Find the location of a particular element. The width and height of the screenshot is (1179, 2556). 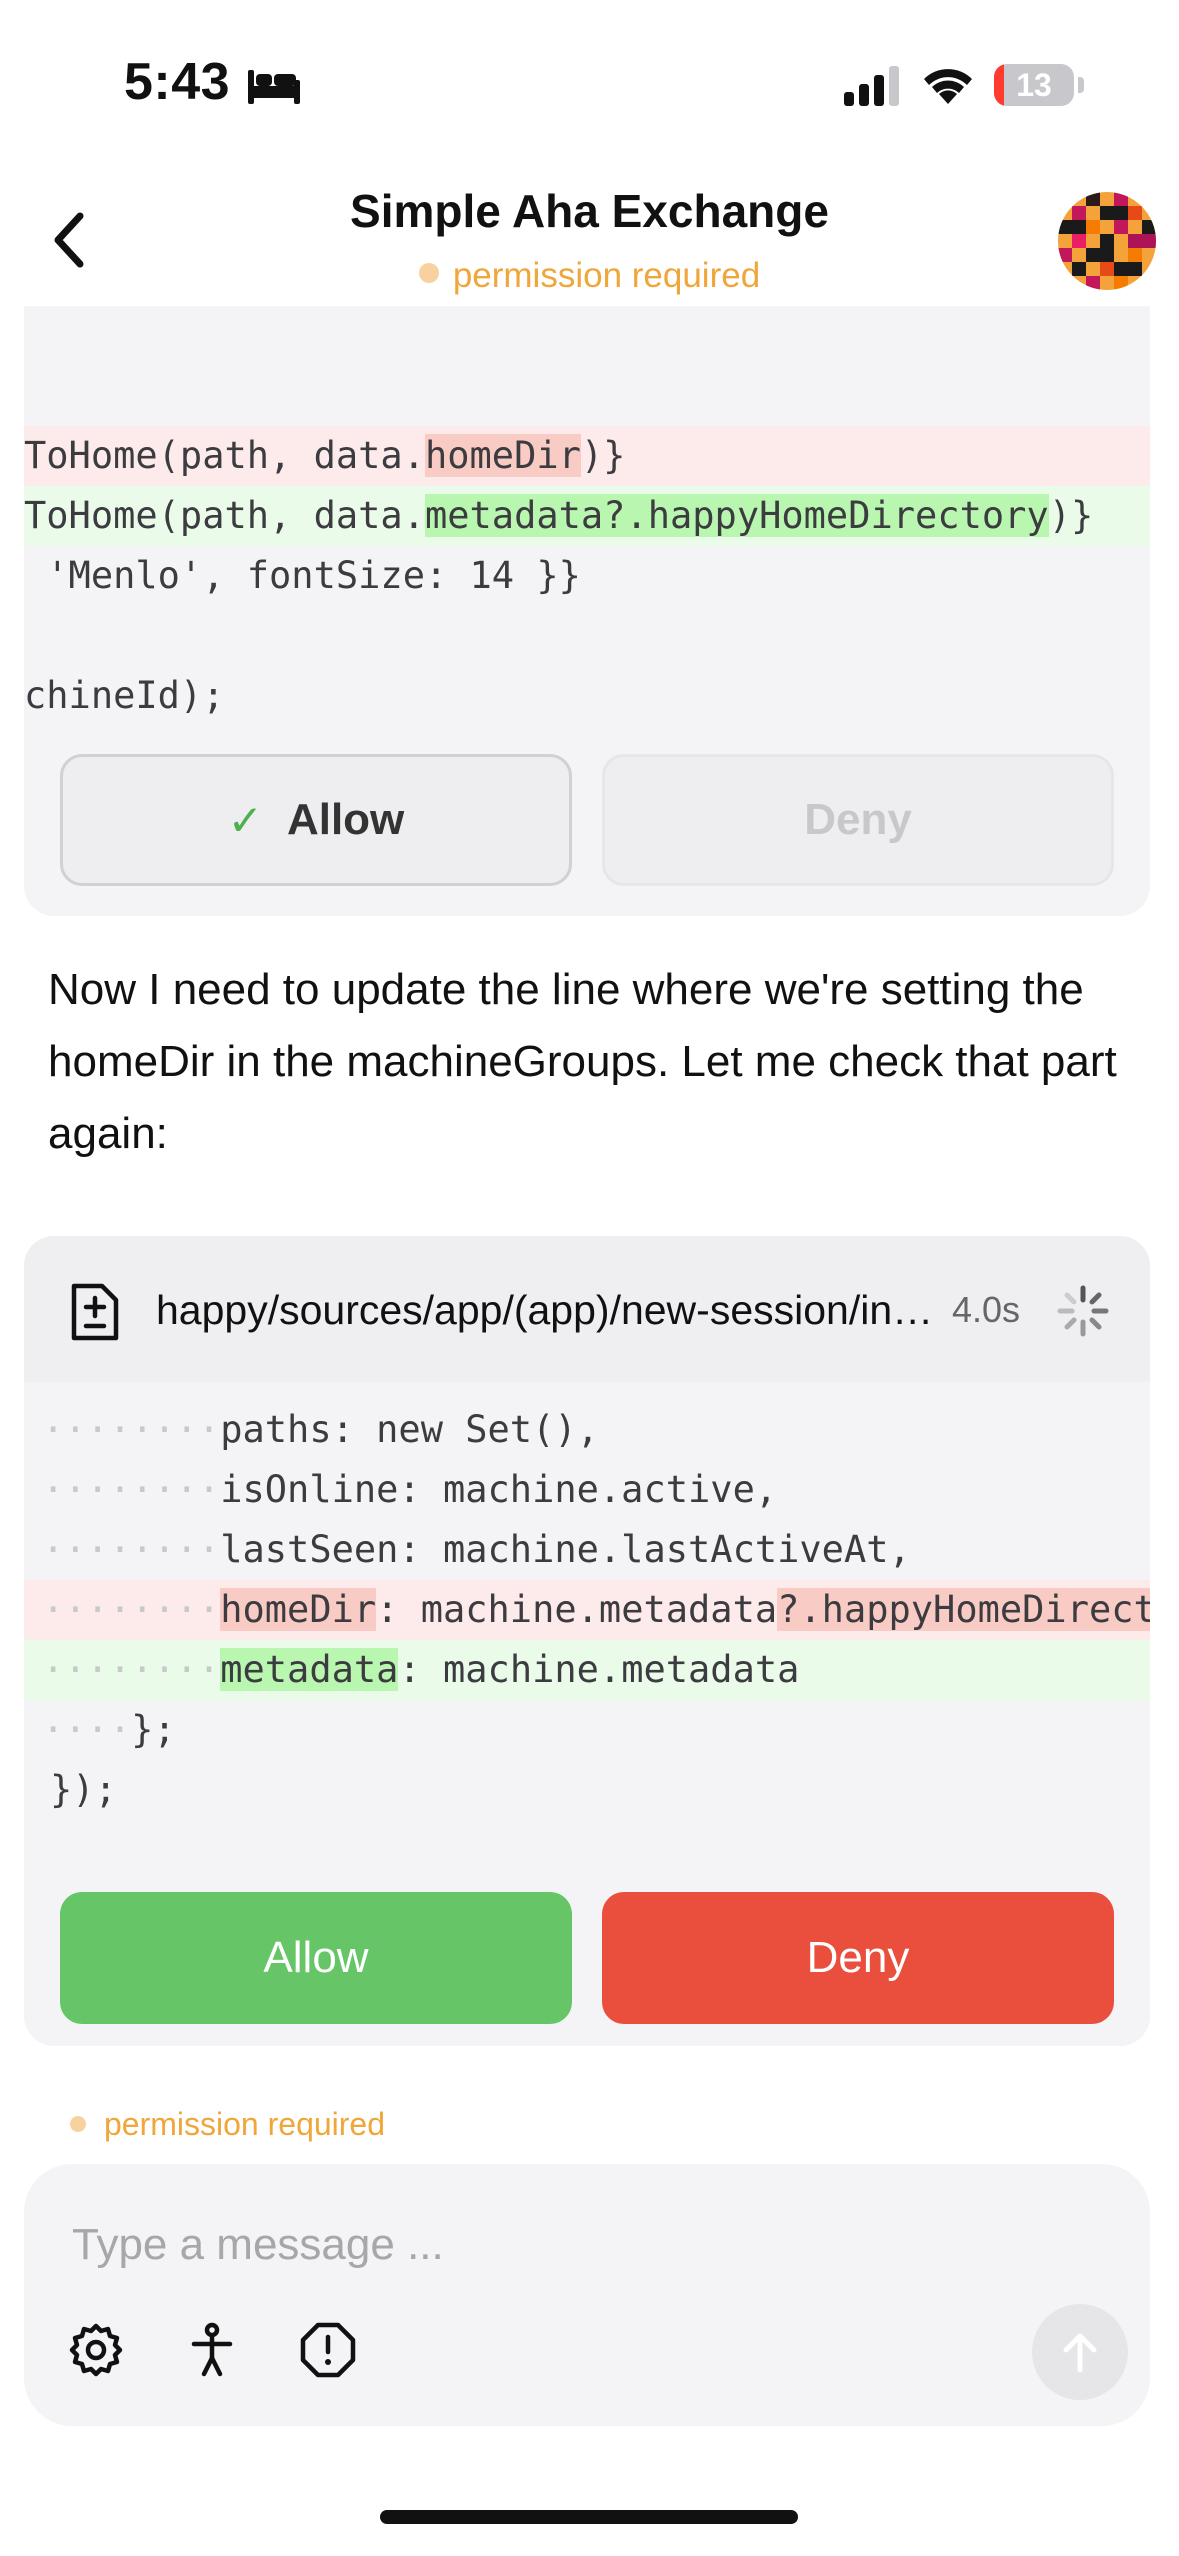

header-status: permission required is located at coordinates (589, 276).